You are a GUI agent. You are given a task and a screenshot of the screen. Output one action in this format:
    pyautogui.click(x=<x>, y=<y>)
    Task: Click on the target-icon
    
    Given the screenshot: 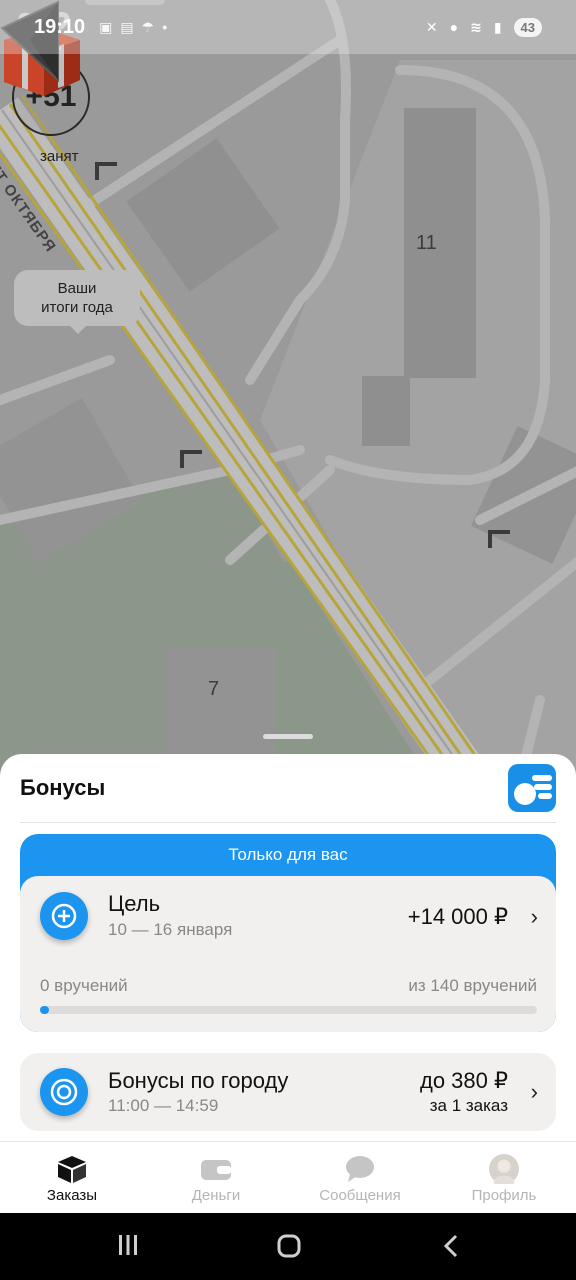 What is the action you would take?
    pyautogui.click(x=64, y=1092)
    